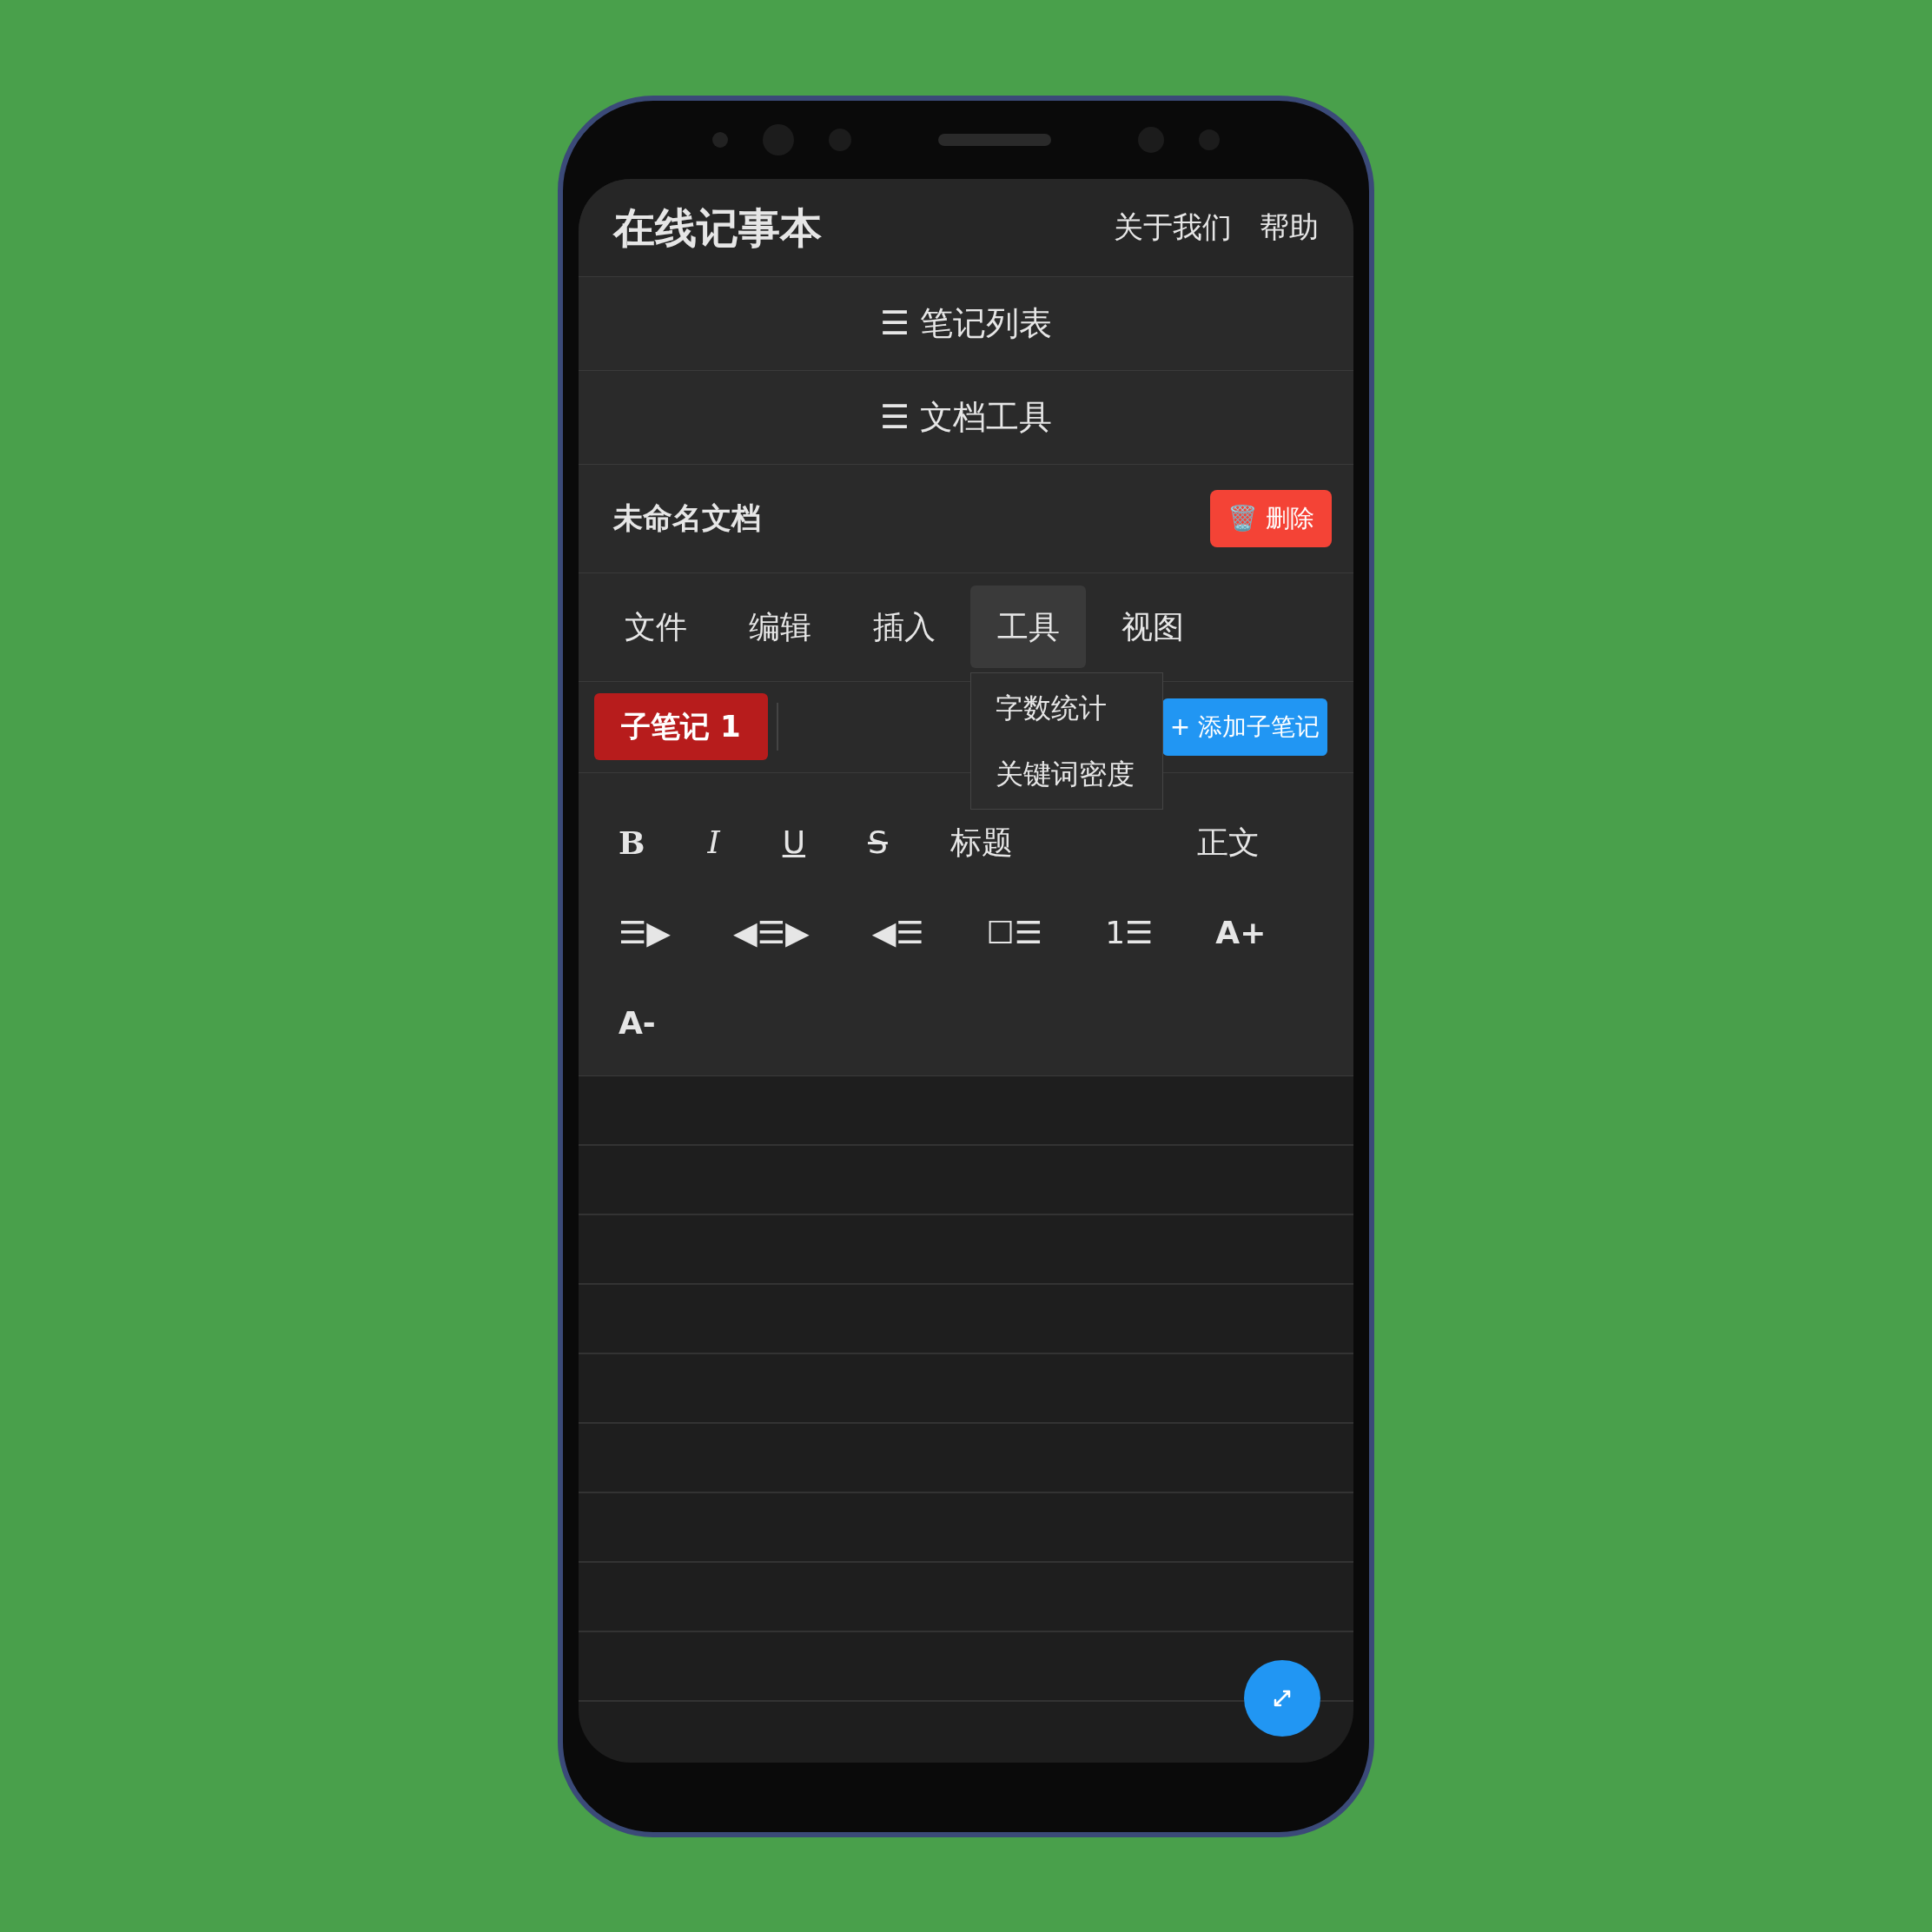  What do you see at coordinates (1271, 518) in the screenshot?
I see `delete-button: 🗑 删除` at bounding box center [1271, 518].